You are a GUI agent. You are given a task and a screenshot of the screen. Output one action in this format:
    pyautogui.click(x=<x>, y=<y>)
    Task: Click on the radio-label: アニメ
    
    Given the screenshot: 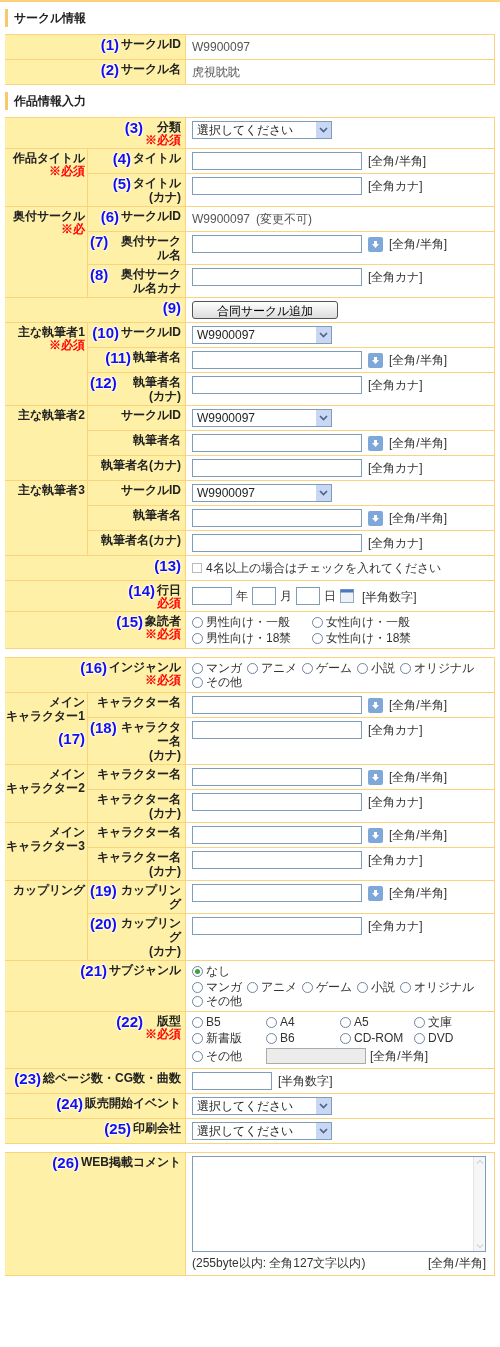 What is the action you would take?
    pyautogui.click(x=279, y=987)
    